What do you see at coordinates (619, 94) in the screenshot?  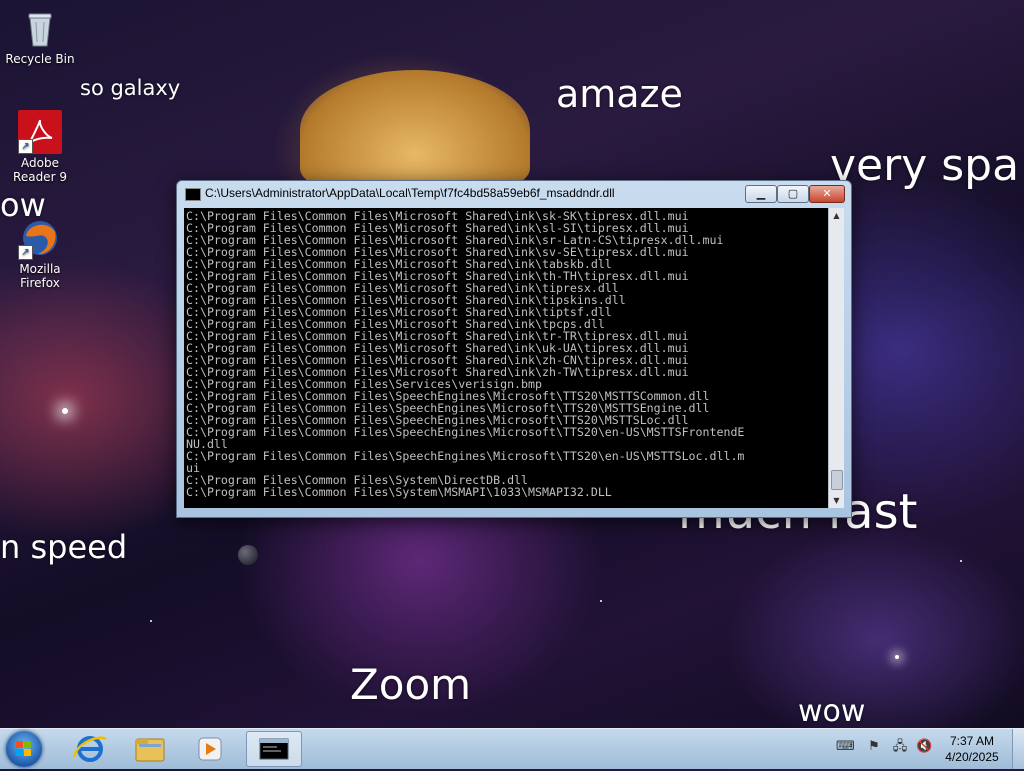 I see `wallpaper-text-amaze: amaze` at bounding box center [619, 94].